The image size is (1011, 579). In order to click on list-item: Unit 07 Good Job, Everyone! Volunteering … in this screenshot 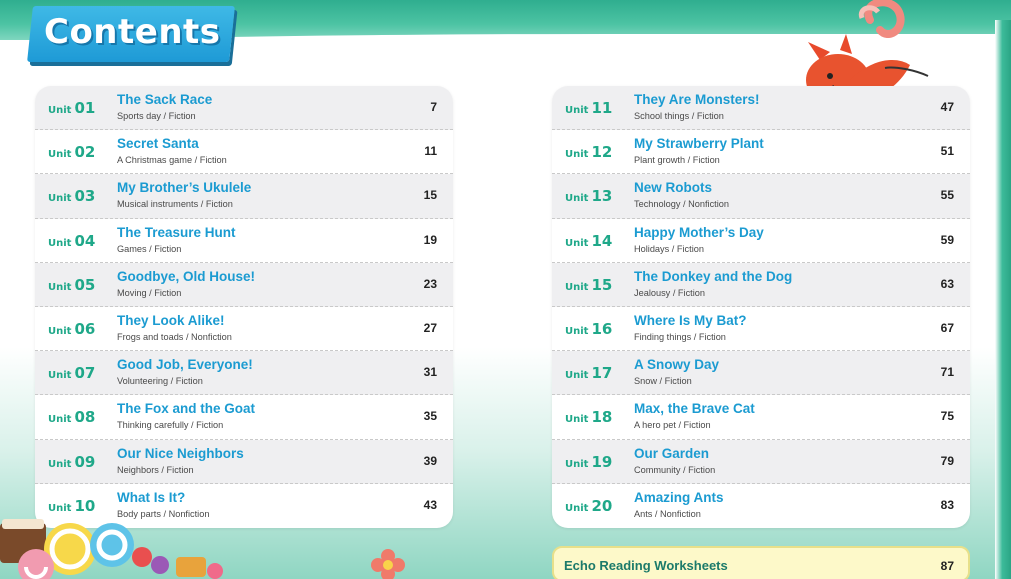, I will do `click(244, 373)`.